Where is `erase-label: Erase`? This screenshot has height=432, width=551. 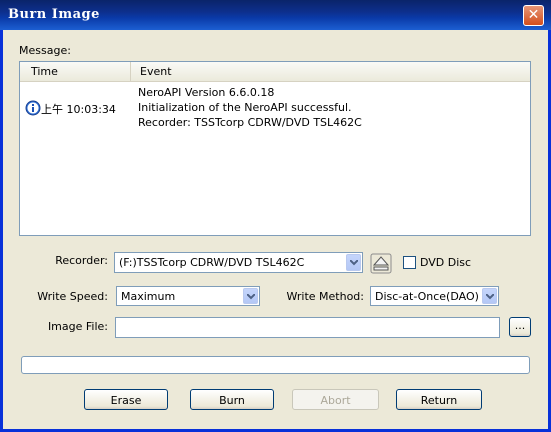 erase-label: Erase is located at coordinates (126, 400).